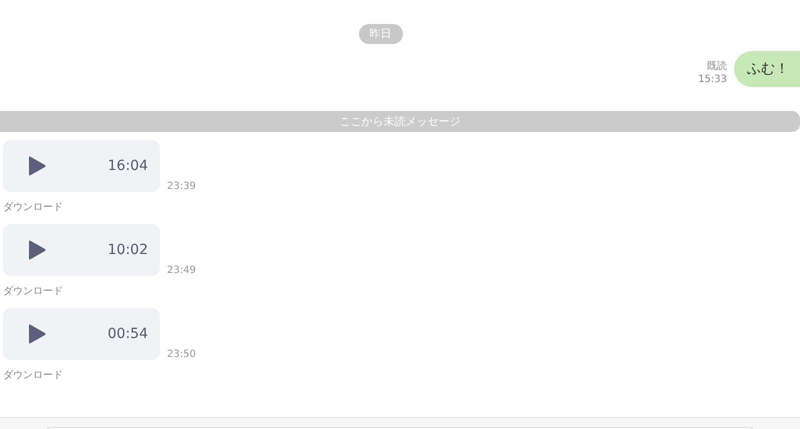 The height and width of the screenshot is (429, 800). What do you see at coordinates (81, 166) in the screenshot?
I see `voice-message: 16:04` at bounding box center [81, 166].